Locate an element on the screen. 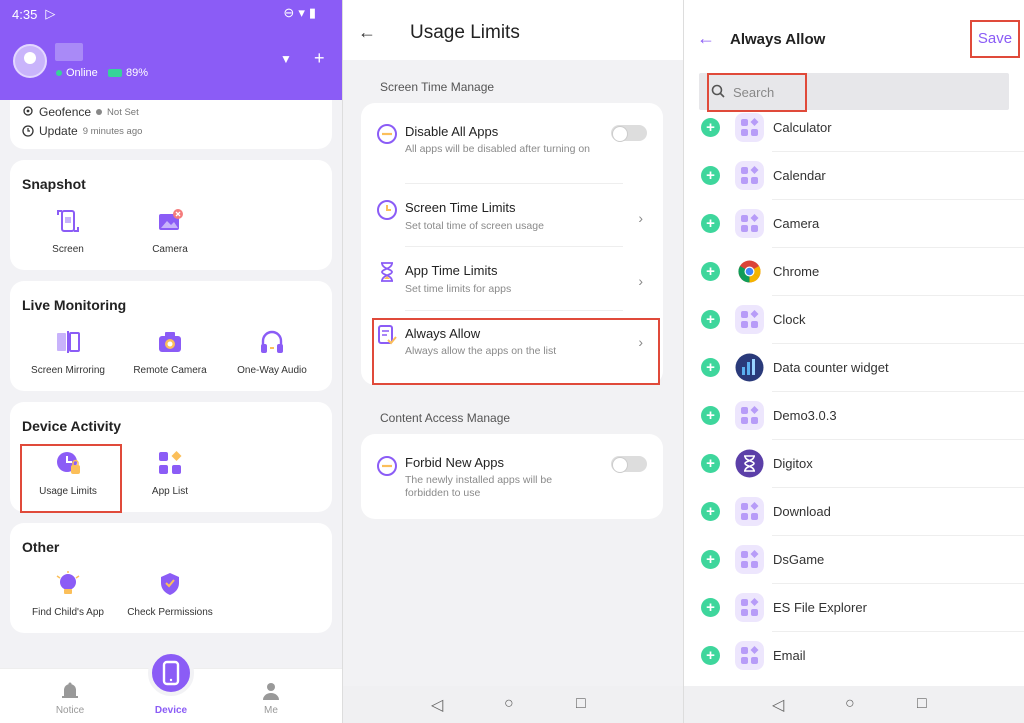 The image size is (1024, 723). page-title: Usage Limits is located at coordinates (465, 32).